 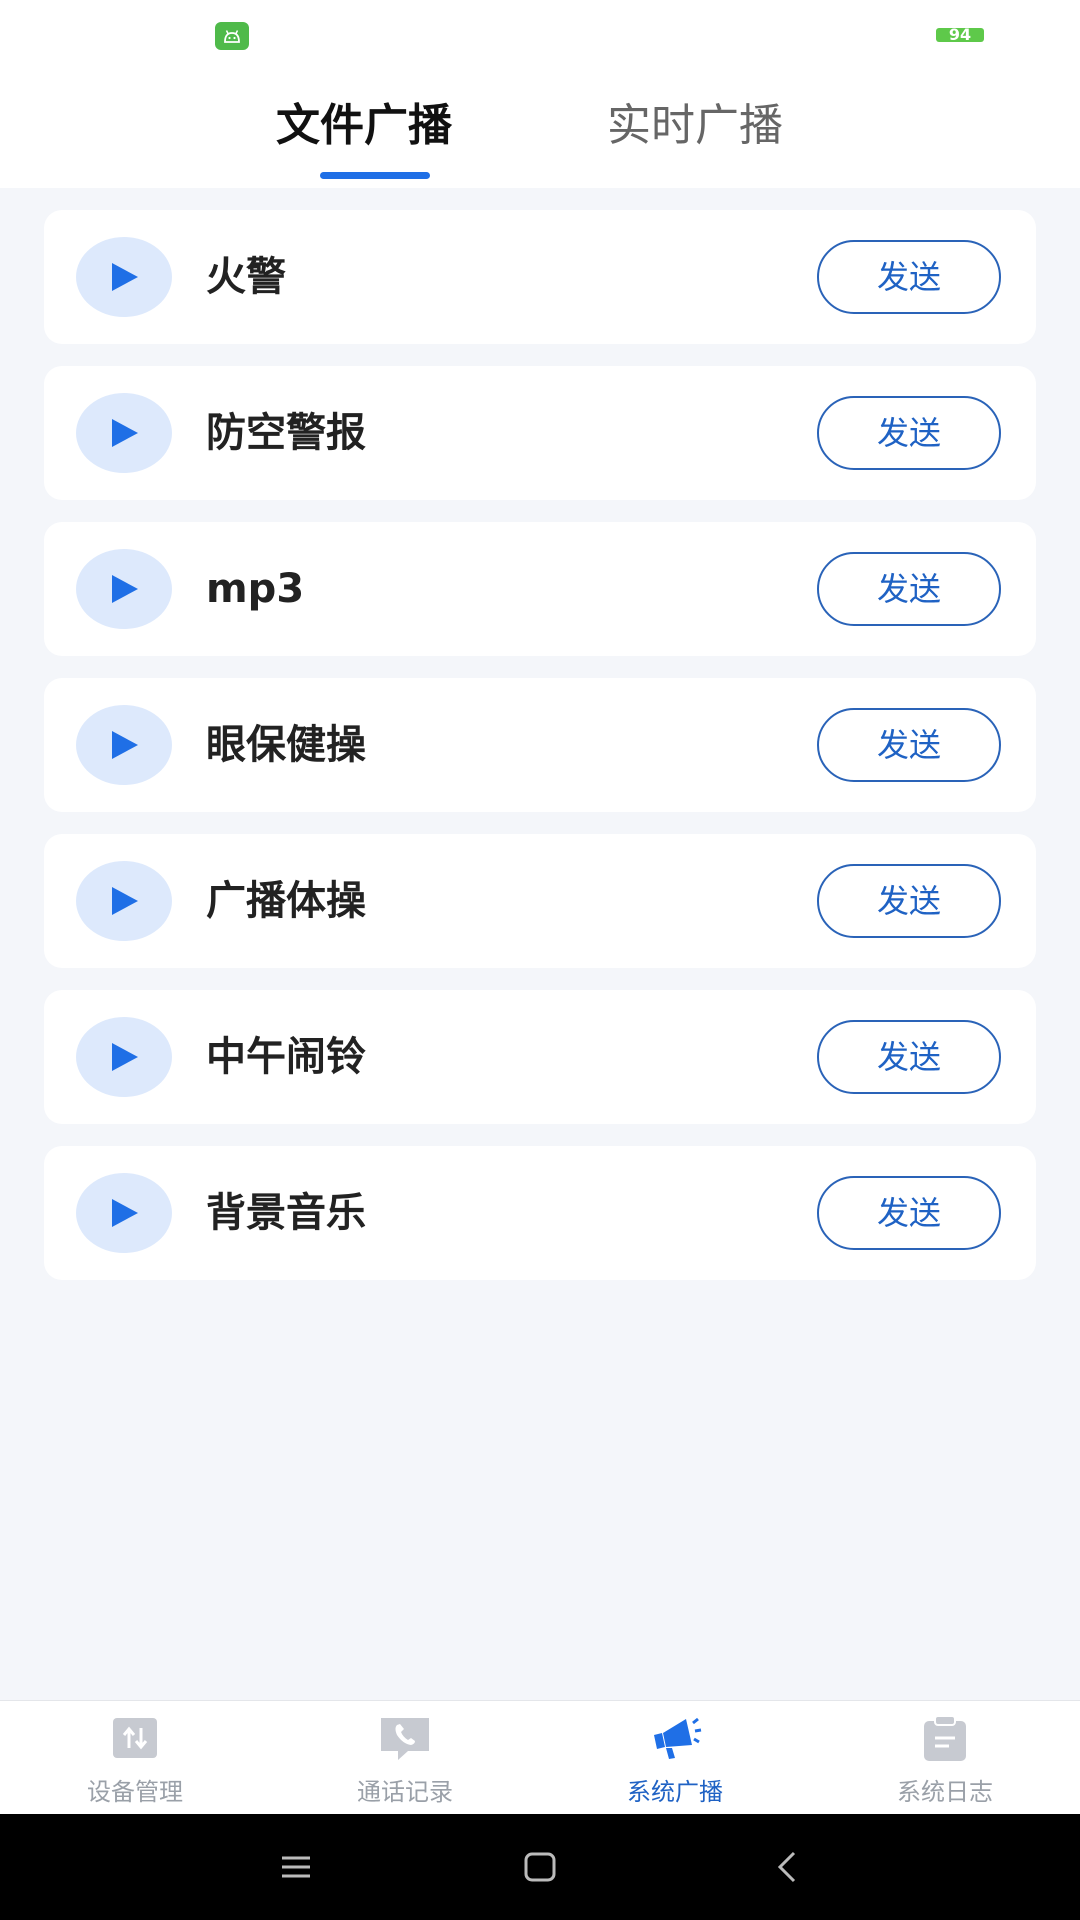 I want to click on list-item: 广播体操 发送, so click(x=540, y=901).